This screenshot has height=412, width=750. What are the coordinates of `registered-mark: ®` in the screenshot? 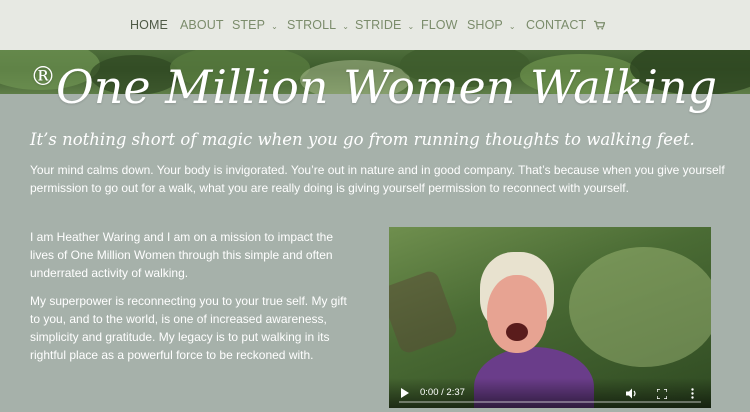 It's located at (43, 77).